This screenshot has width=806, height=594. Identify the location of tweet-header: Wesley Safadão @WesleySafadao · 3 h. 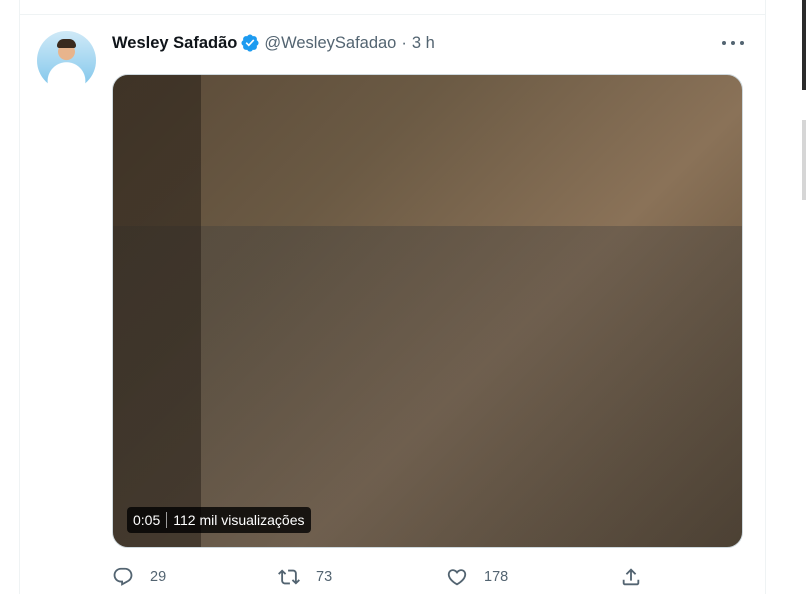
(273, 43).